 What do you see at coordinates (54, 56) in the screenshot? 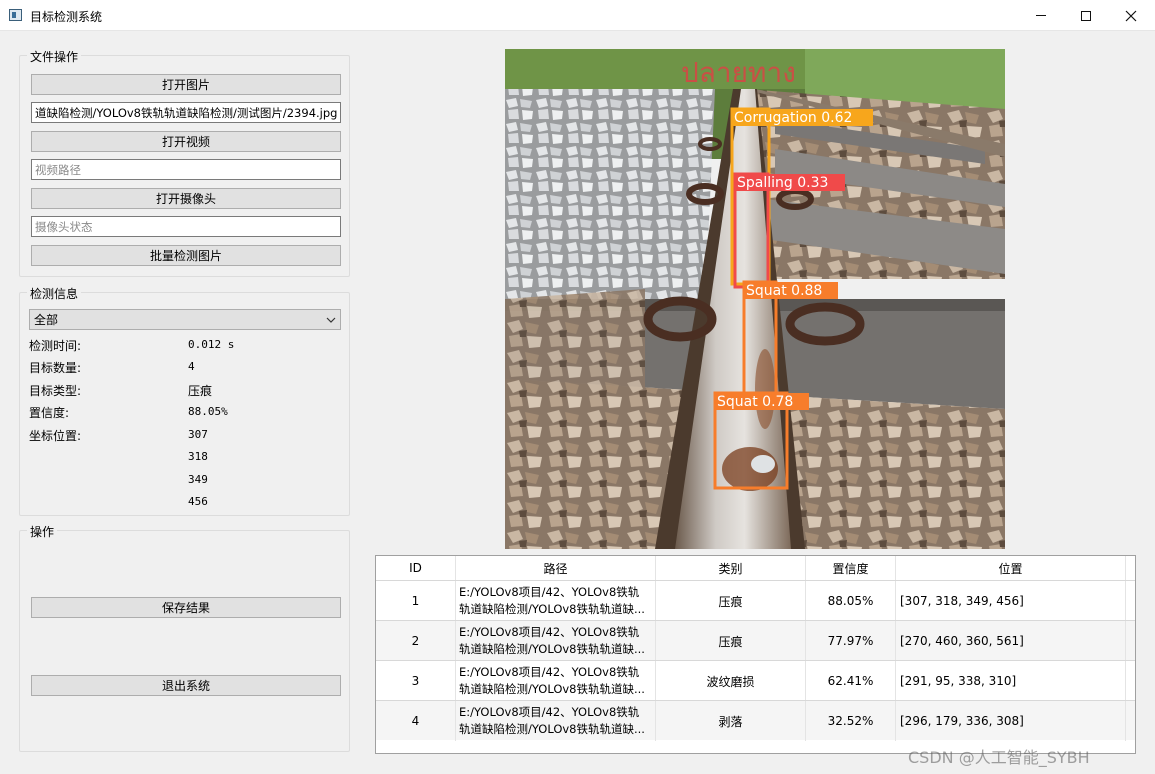
I see `file-ops-title: 文件操作` at bounding box center [54, 56].